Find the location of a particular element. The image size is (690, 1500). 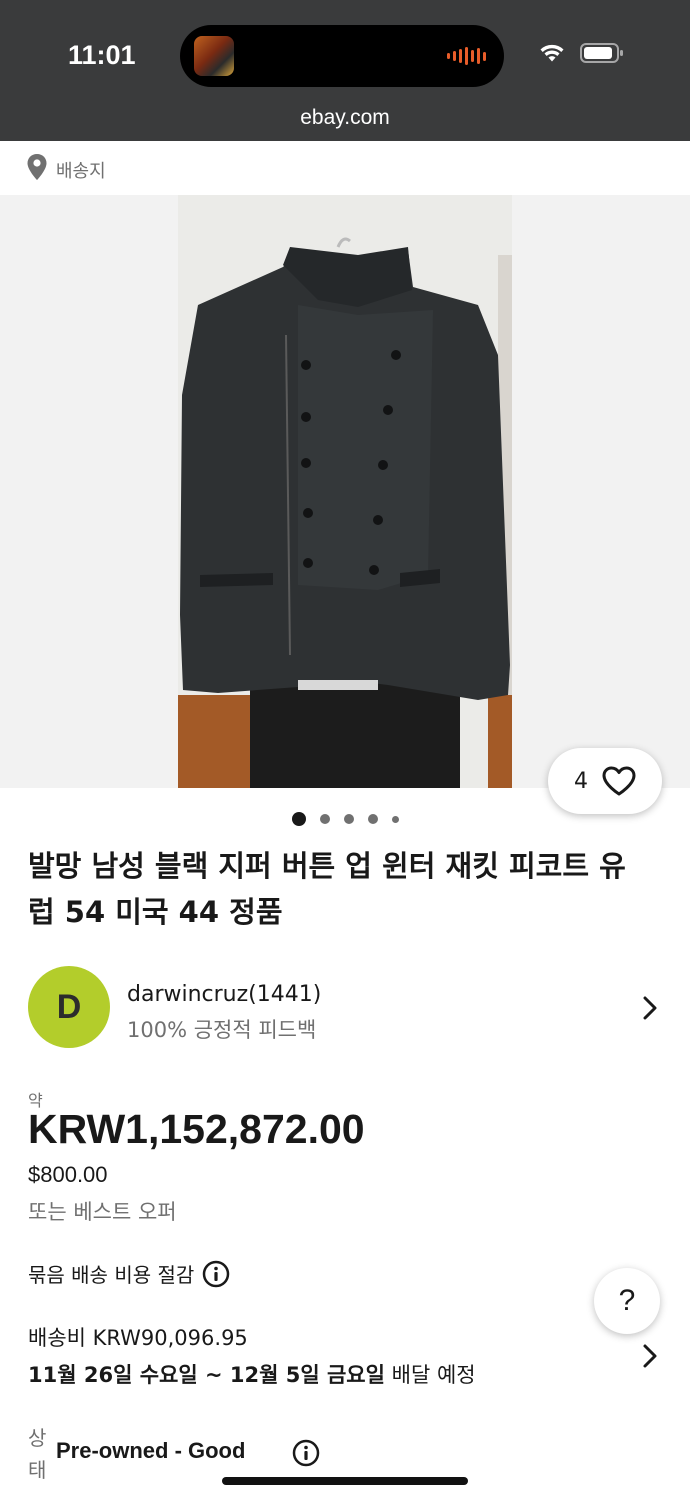

battery-icon is located at coordinates (601, 53).